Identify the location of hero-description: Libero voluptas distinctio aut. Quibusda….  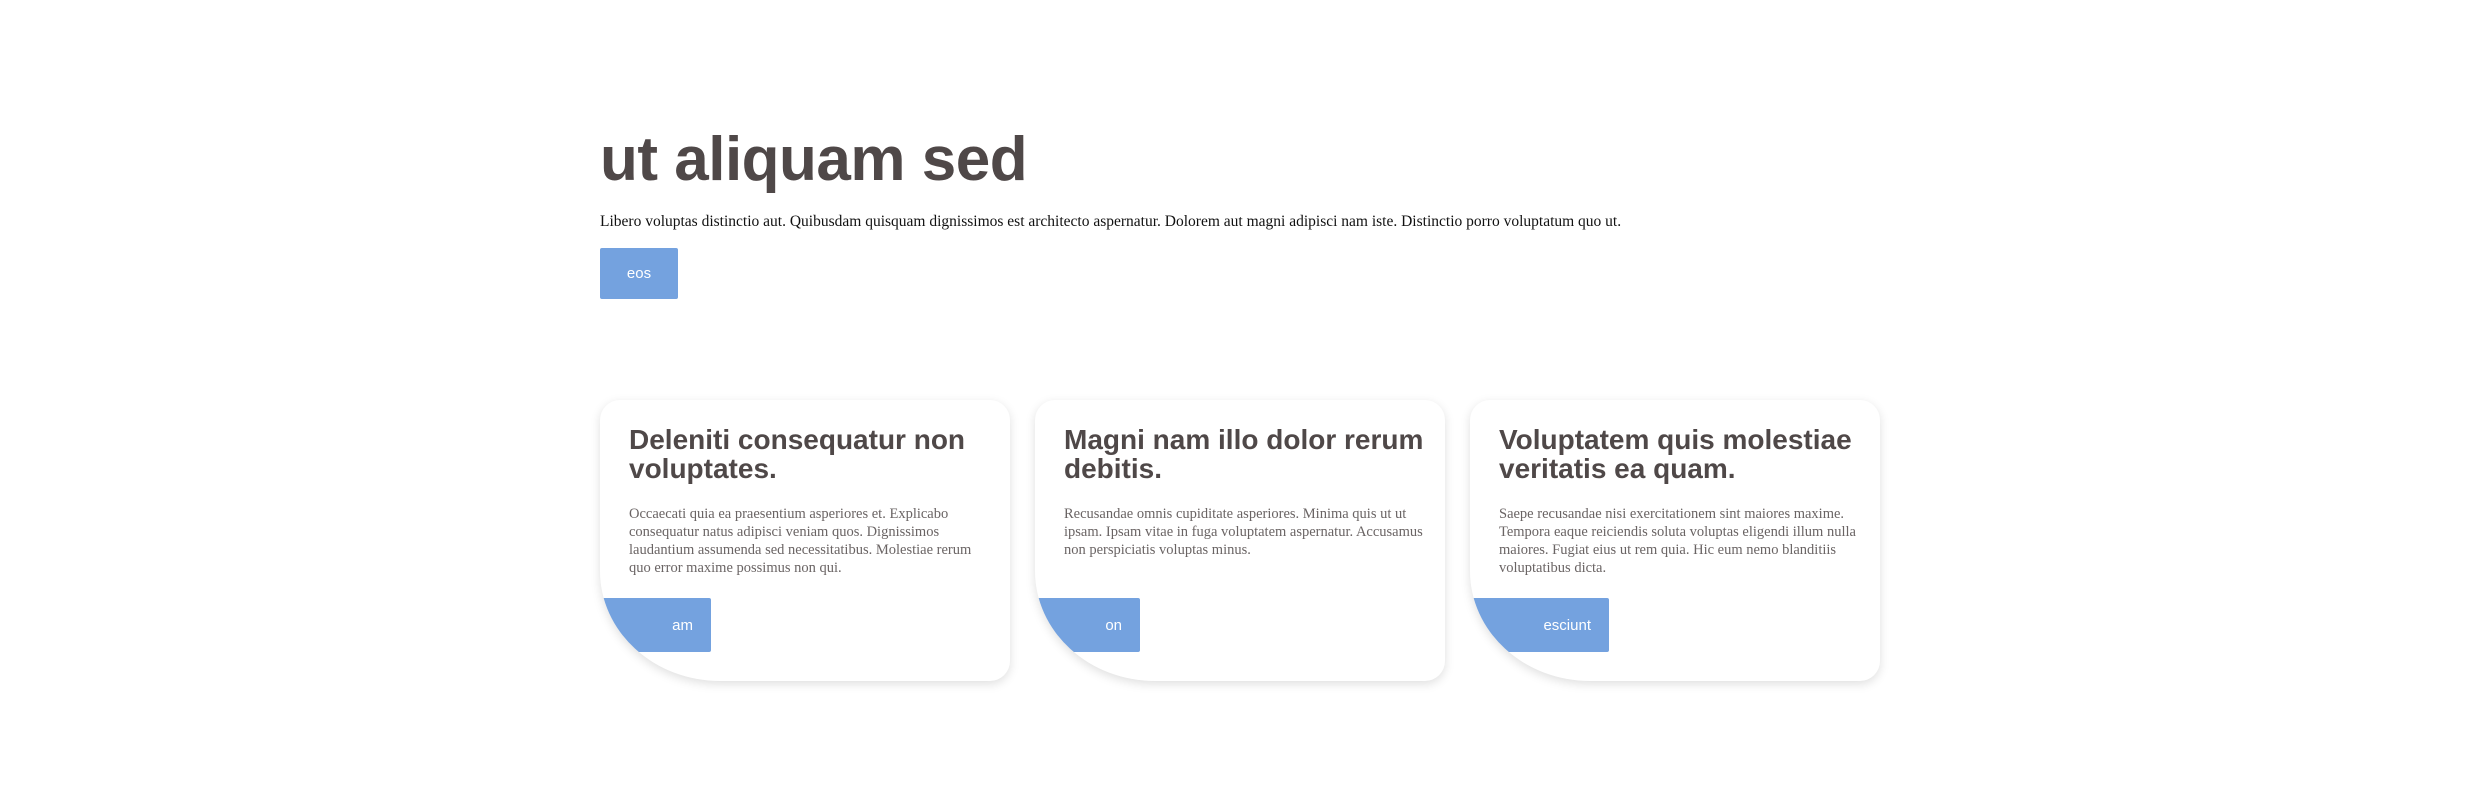
(1111, 221).